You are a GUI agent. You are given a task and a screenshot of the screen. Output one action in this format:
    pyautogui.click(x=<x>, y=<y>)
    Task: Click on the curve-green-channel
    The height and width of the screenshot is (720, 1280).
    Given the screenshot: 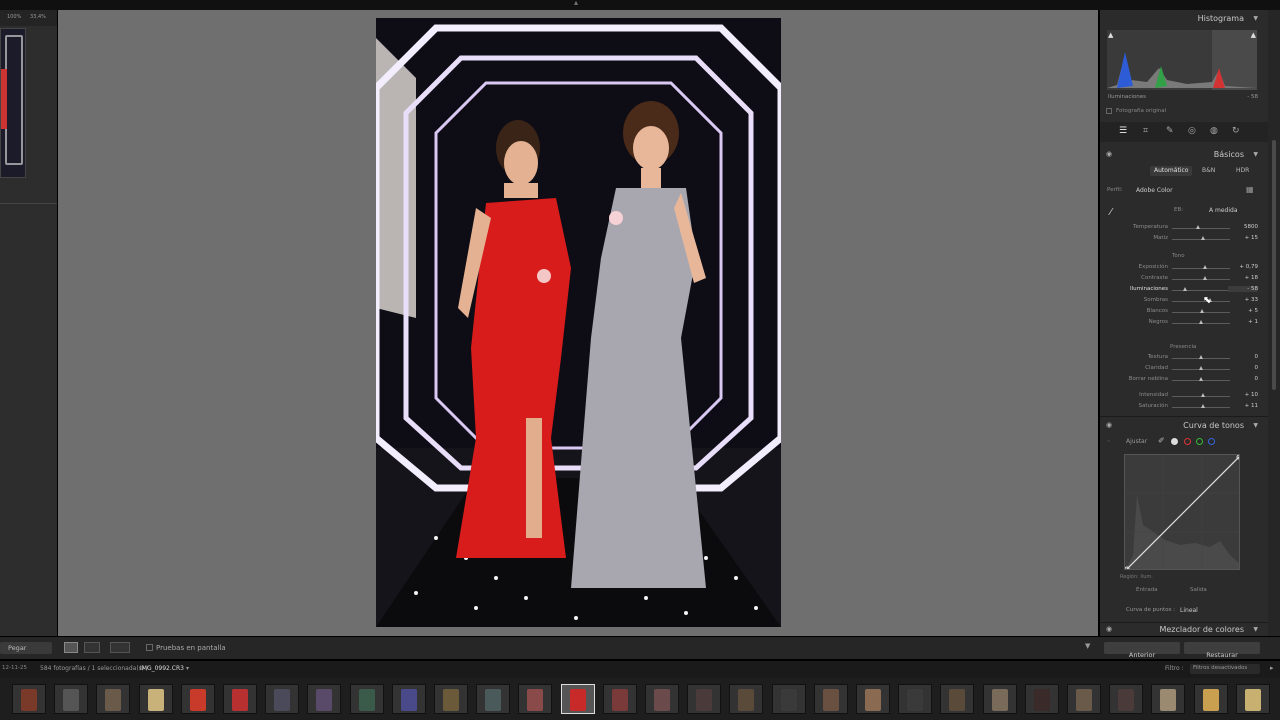 What is the action you would take?
    pyautogui.click(x=1199, y=441)
    